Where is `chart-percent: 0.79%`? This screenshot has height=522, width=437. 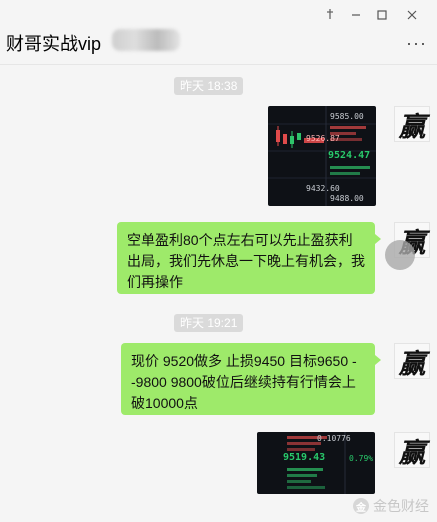 chart-percent: 0.79% is located at coordinates (361, 458).